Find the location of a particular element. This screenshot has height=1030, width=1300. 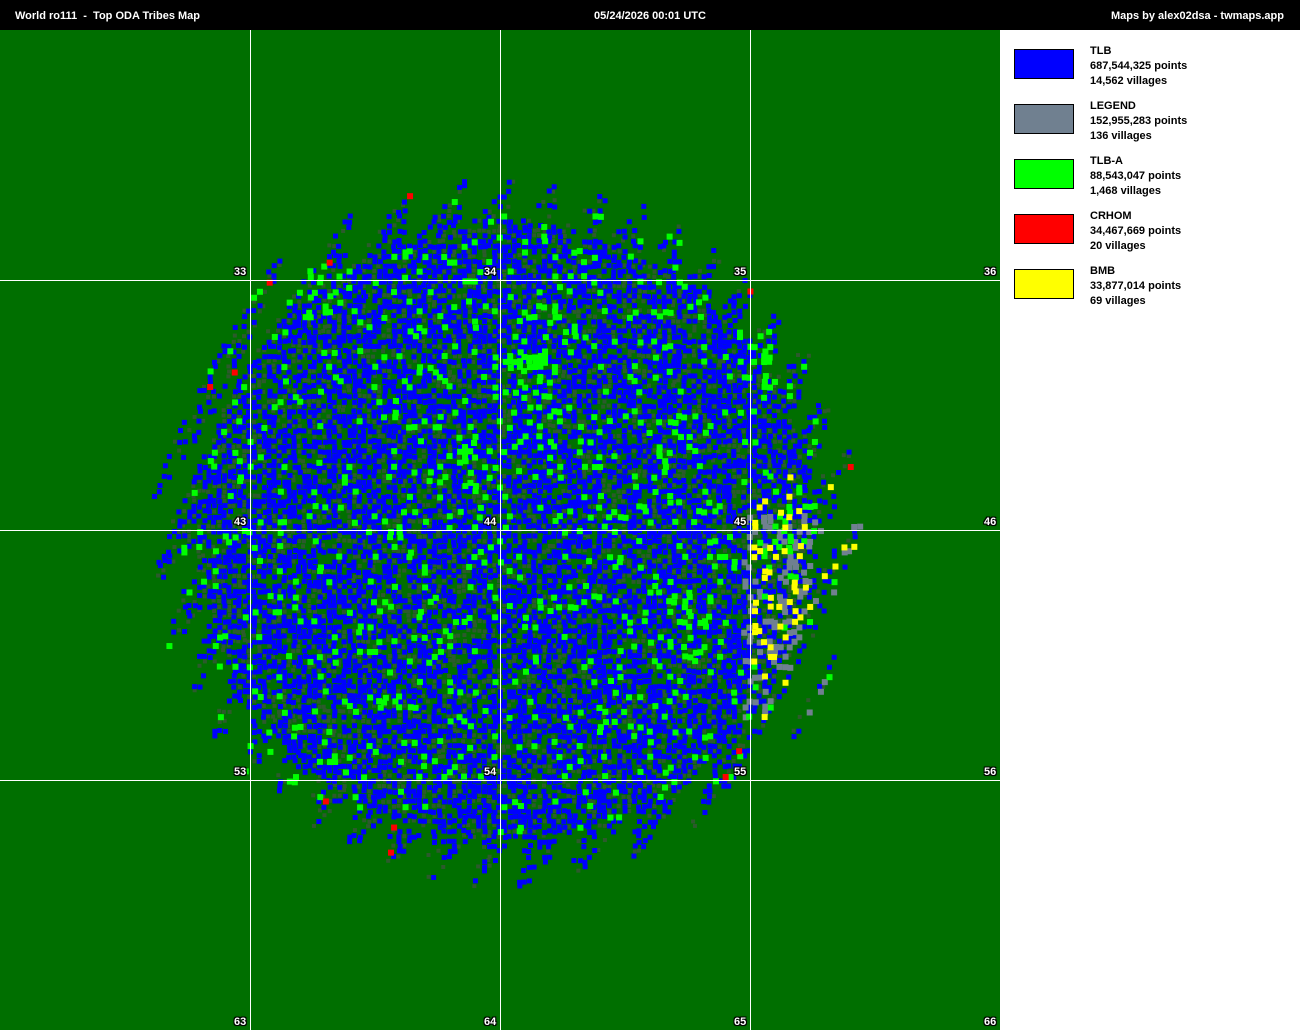

legend-tribe-name: TLB-A is located at coordinates (1106, 161).